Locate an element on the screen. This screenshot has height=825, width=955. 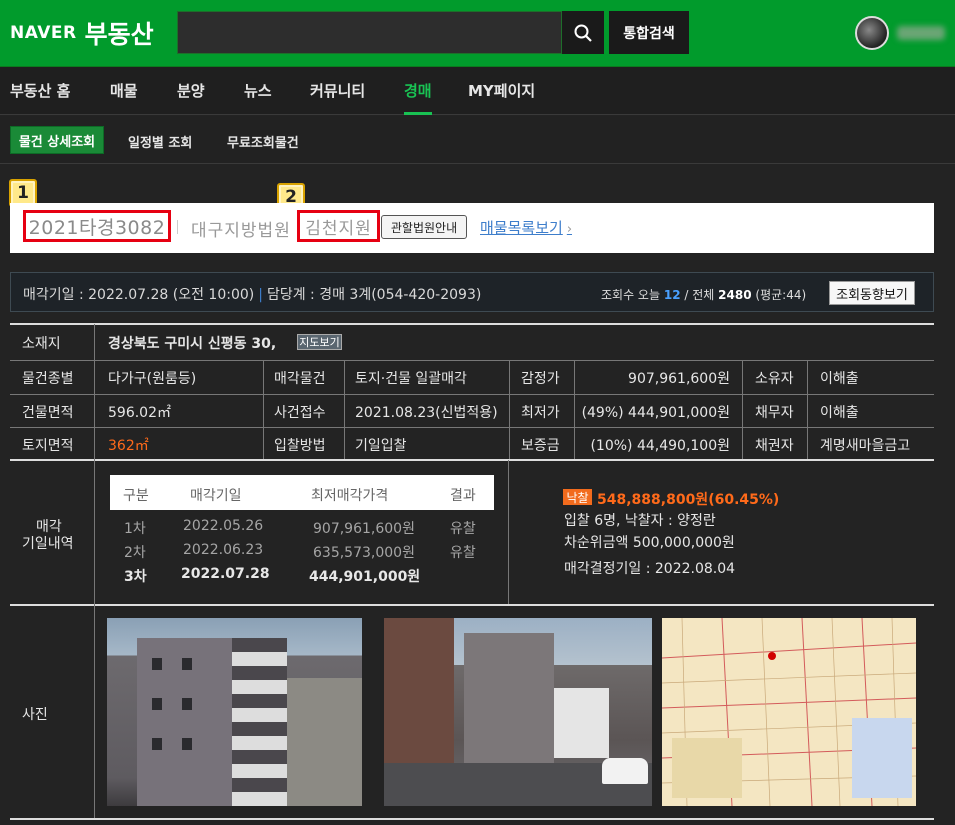
history-date: 2022.07.28 is located at coordinates (225, 574).